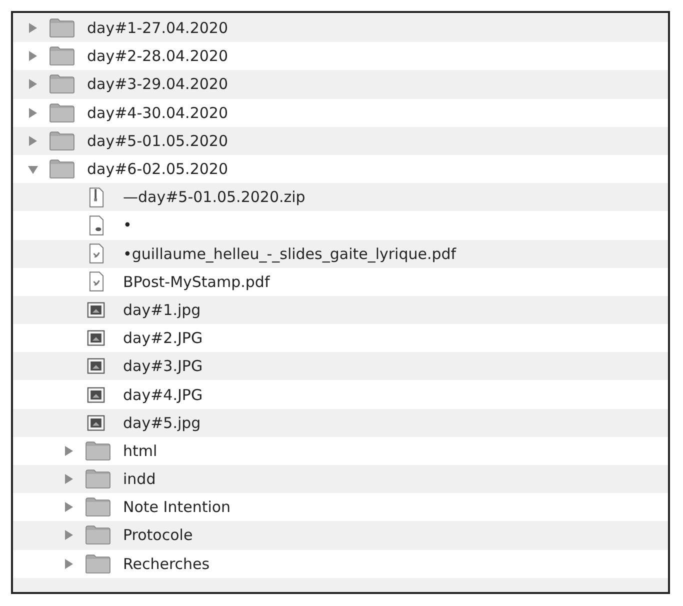 The image size is (683, 606). Describe the element at coordinates (157, 169) in the screenshot. I see `item-name: day#6-02.05.2020` at that location.